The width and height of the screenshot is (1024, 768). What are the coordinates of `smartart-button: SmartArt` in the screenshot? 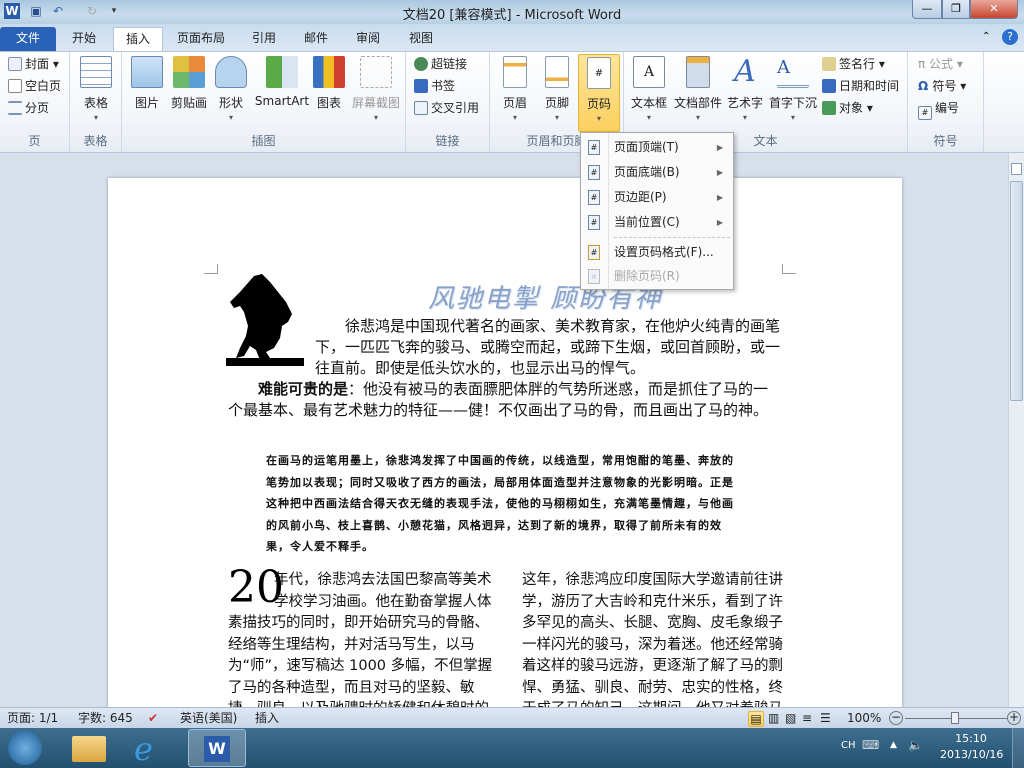 It's located at (282, 82).